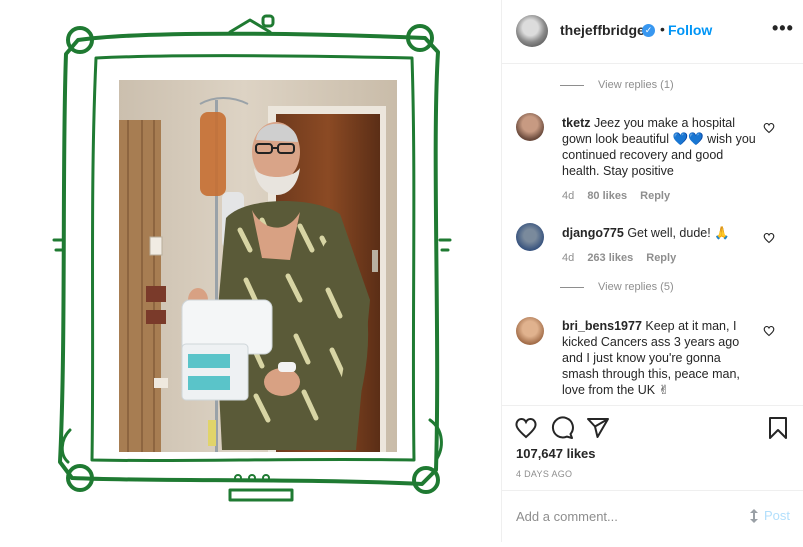 Image resolution: width=803 pixels, height=547 pixels. I want to click on post-actions: 107,647 likes 4 DAYS AGO, so click(652, 447).